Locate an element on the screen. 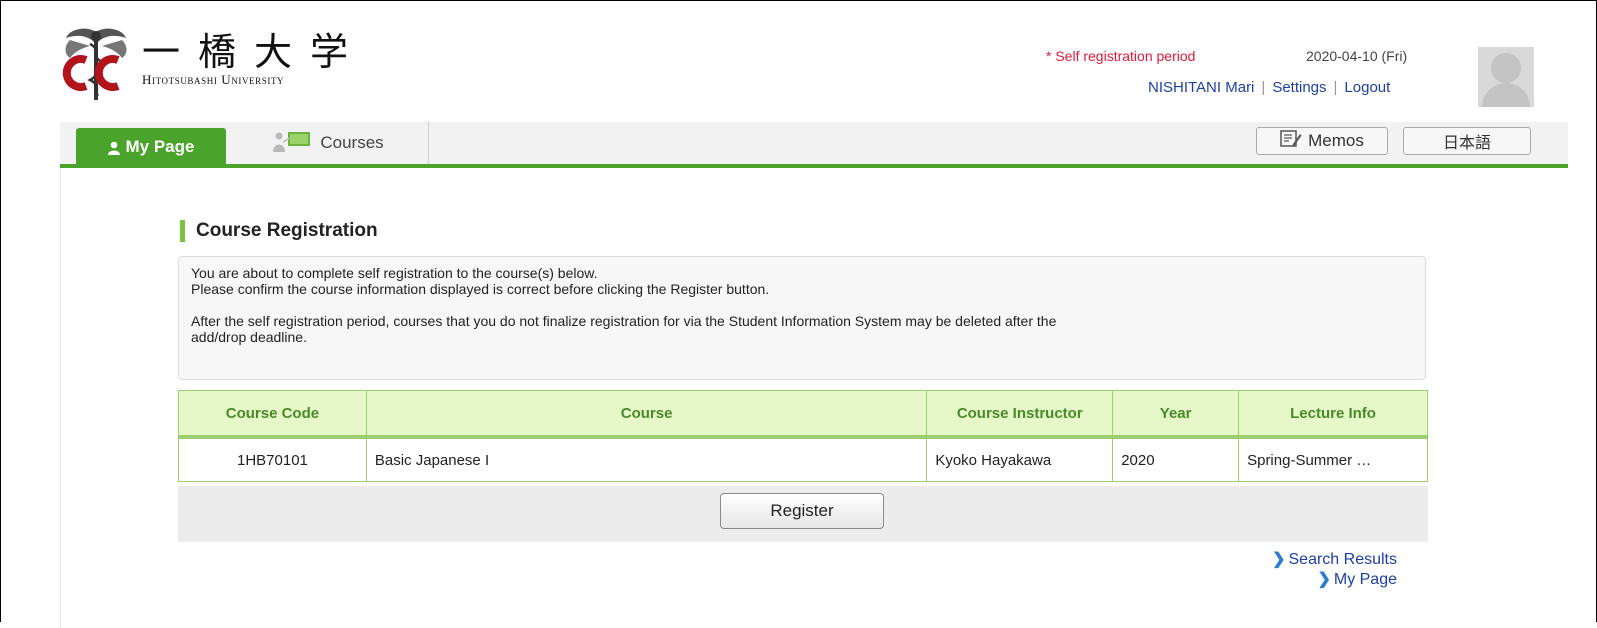 Image resolution: width=1597 pixels, height=628 pixels. instructor-cell: Kyoko Hayakawa is located at coordinates (1020, 459).